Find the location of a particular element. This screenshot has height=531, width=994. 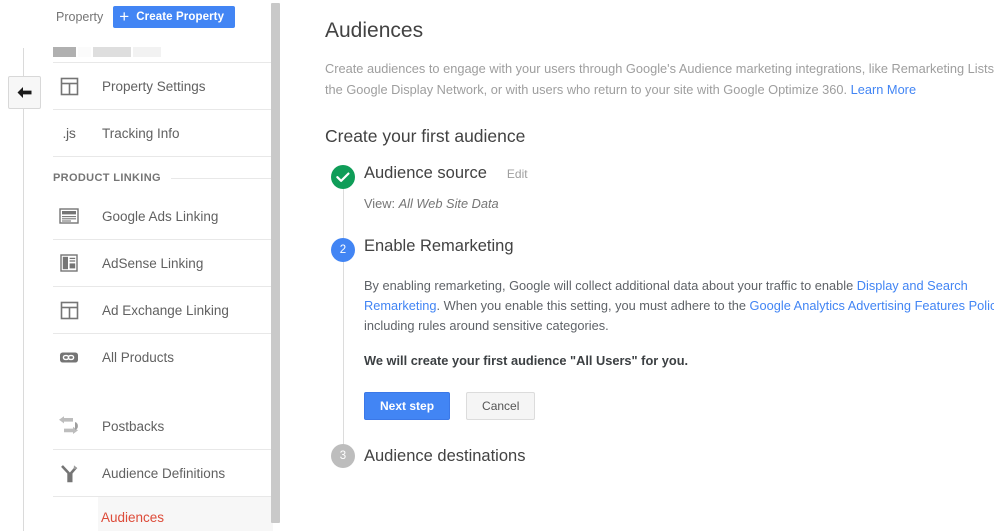

sidebar-item-property-settings: Property Settings is located at coordinates (163, 86).